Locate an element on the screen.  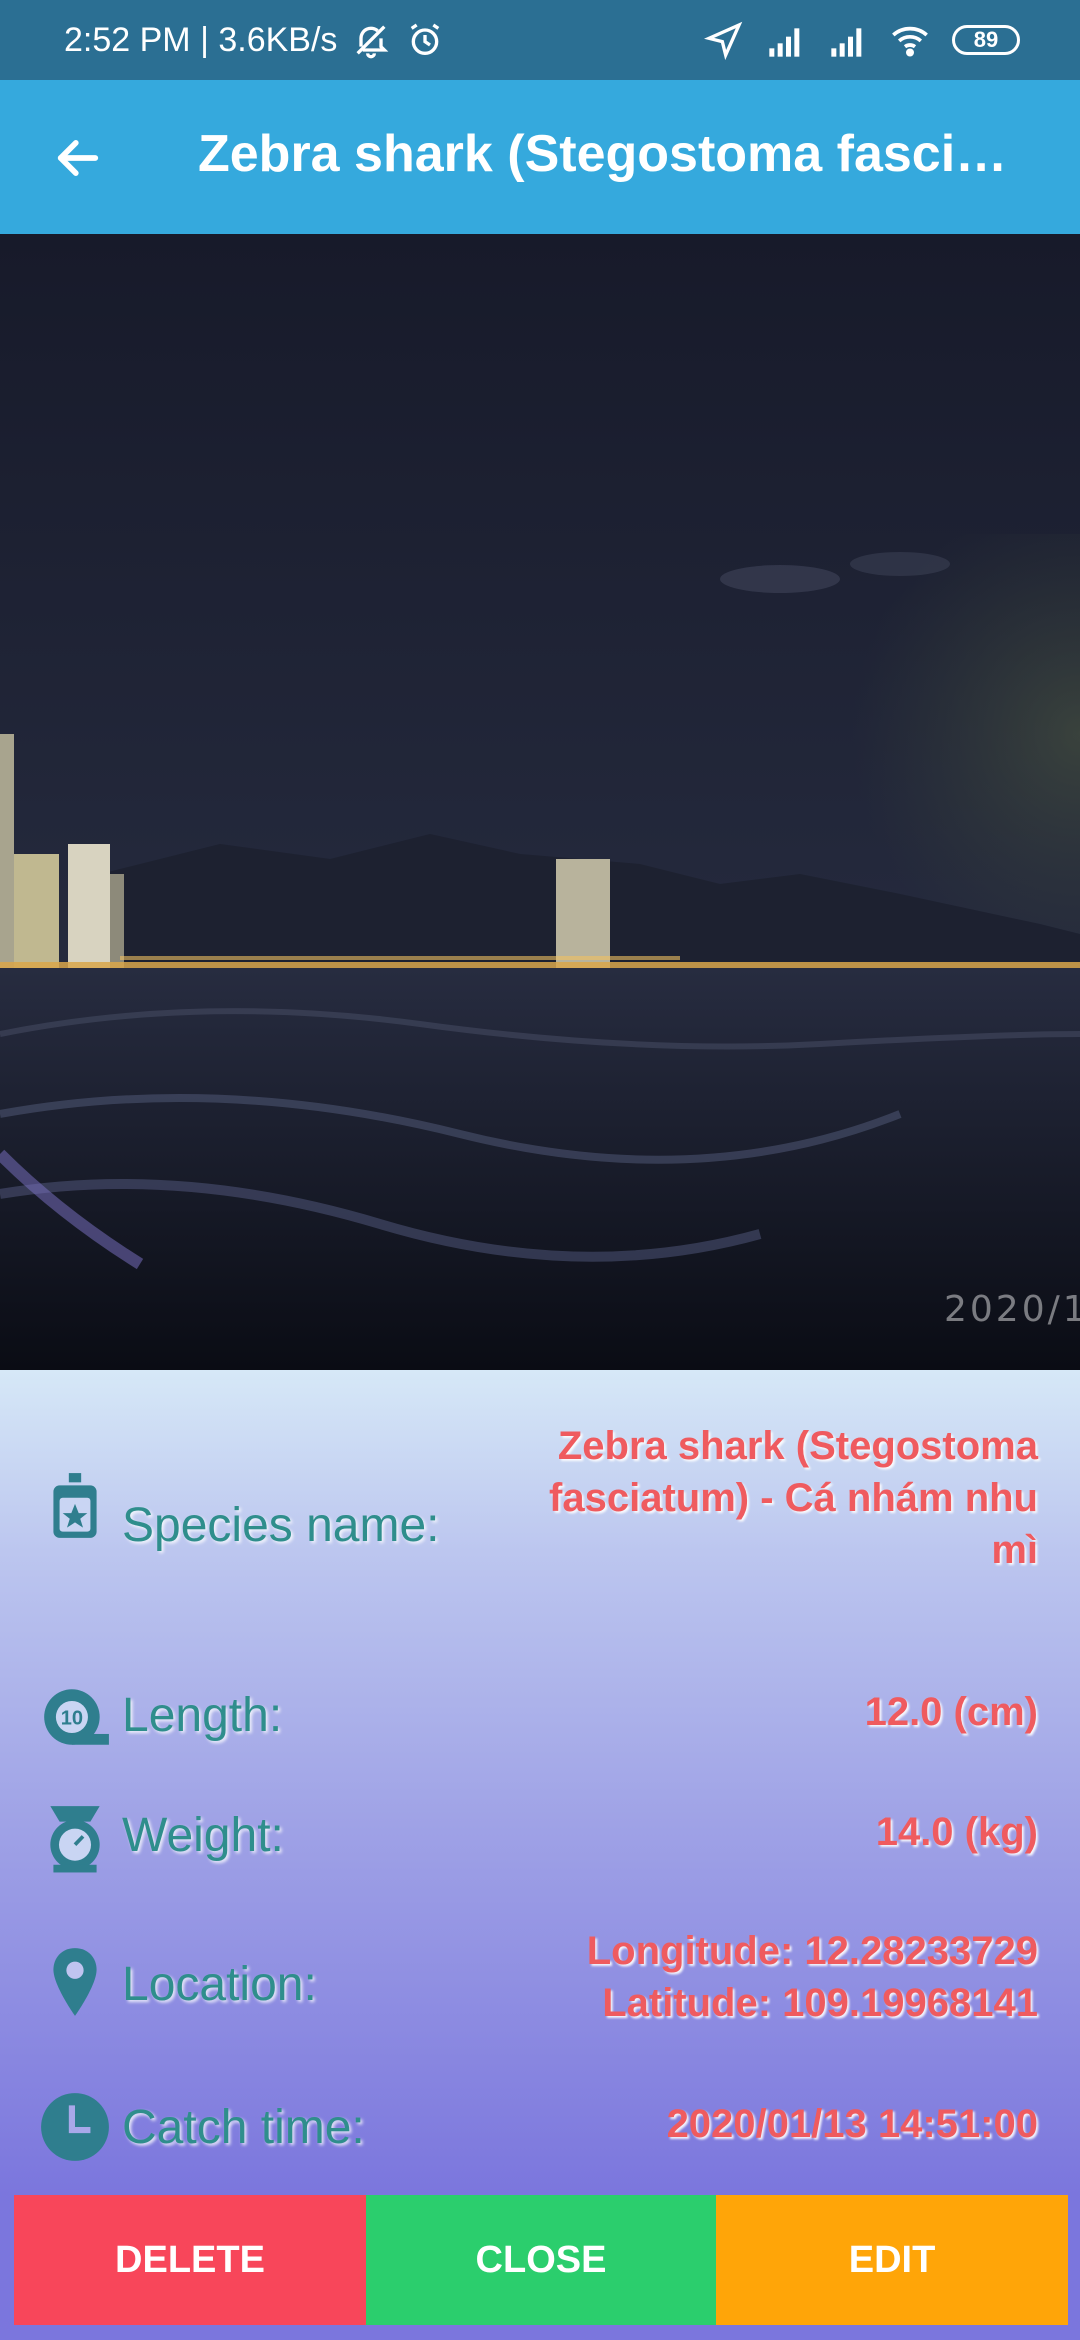
close-button: CLOSE is located at coordinates (541, 2260).